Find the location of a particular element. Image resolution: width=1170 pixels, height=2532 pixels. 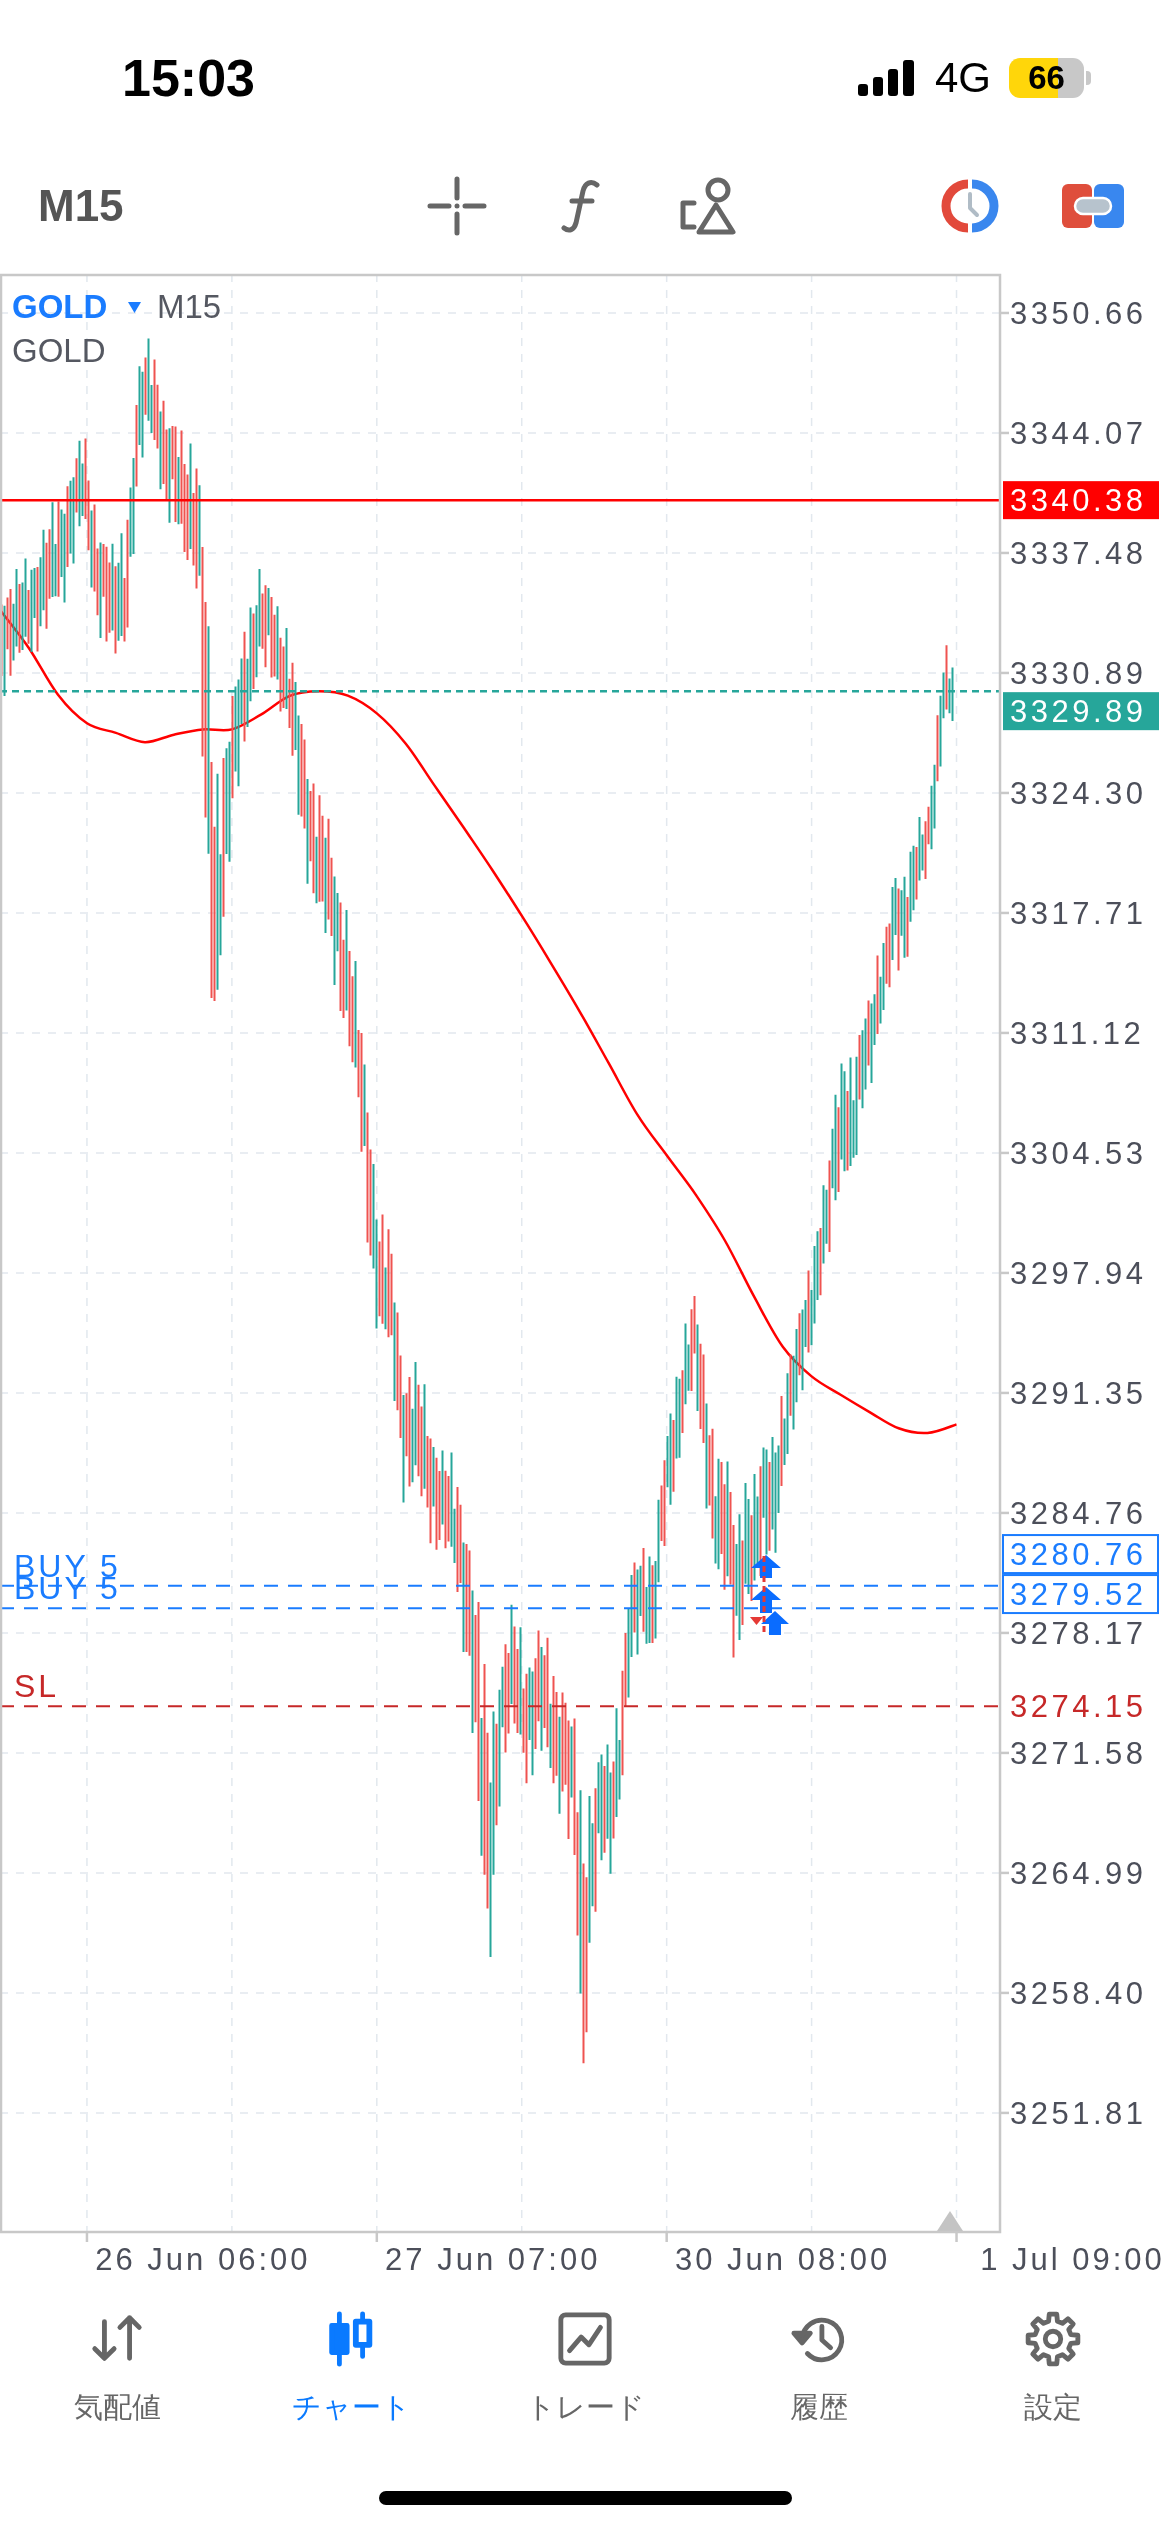

time-axis-label: 1 Jul 09:00 is located at coordinates (1072, 2259).